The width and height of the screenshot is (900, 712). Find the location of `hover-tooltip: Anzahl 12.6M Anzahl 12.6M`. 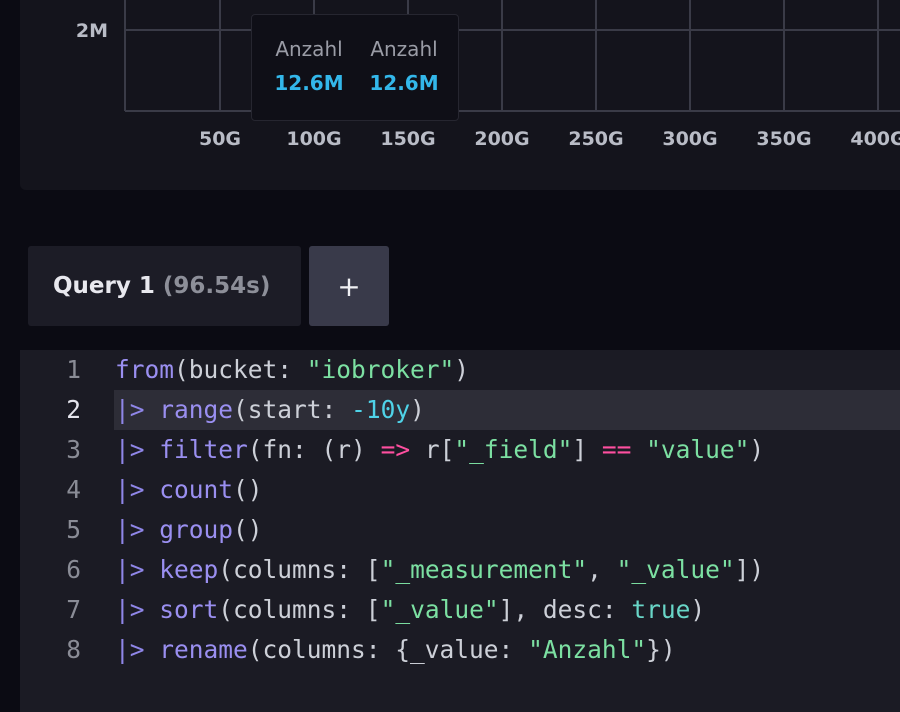

hover-tooltip: Anzahl 12.6M Anzahl 12.6M is located at coordinates (355, 67).